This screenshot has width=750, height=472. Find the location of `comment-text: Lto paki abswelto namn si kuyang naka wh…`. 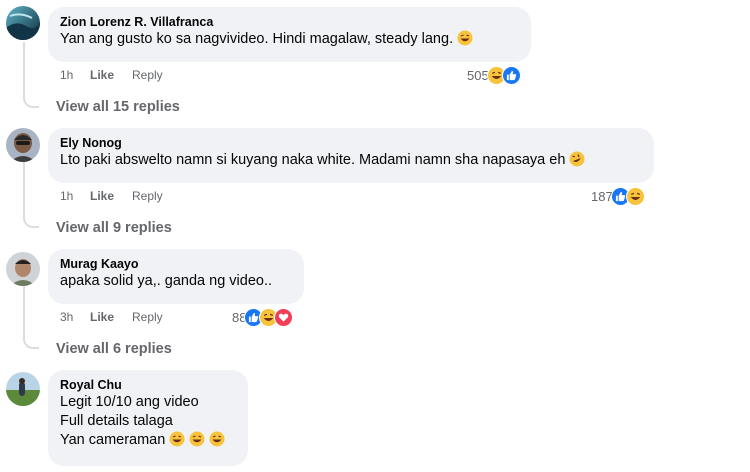

comment-text: Lto paki abswelto namn si kuyang naka wh… is located at coordinates (351, 162).